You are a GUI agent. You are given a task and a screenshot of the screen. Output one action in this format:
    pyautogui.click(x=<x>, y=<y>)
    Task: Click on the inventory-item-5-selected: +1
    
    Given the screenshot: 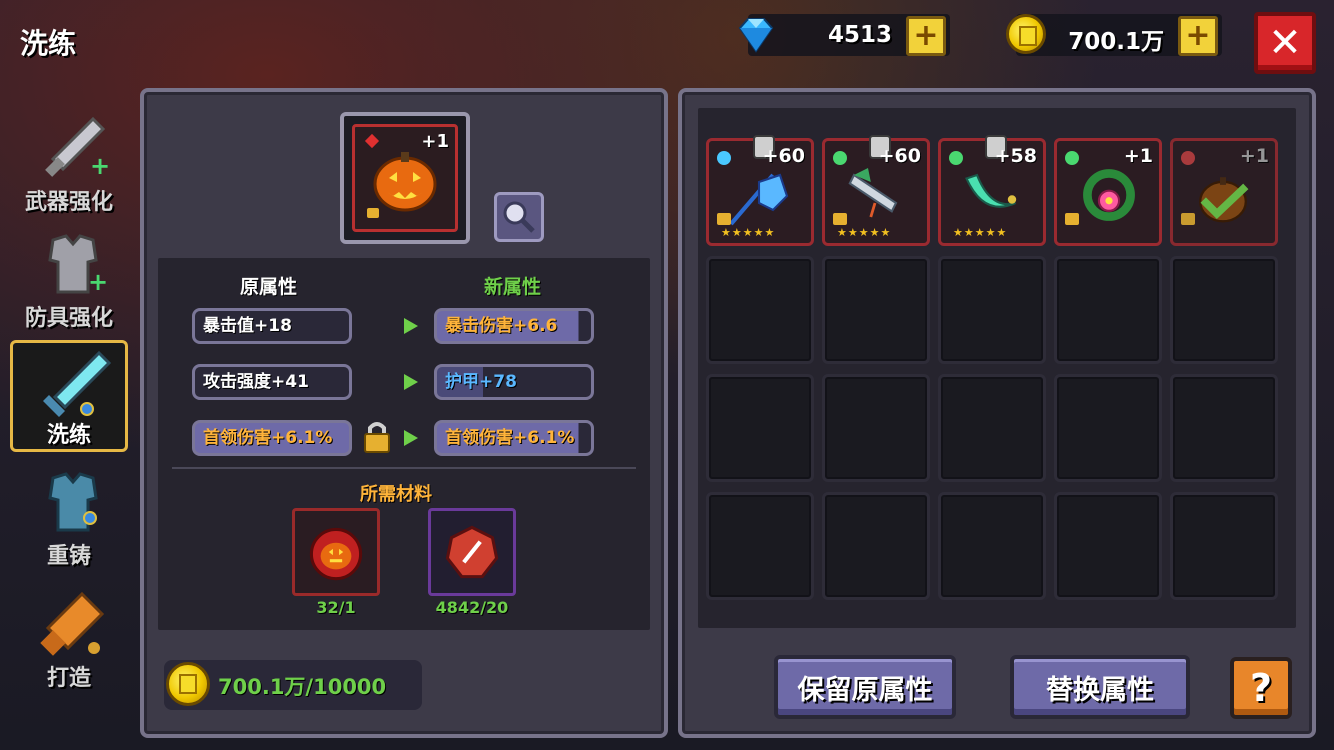 What is the action you would take?
    pyautogui.click(x=1224, y=192)
    